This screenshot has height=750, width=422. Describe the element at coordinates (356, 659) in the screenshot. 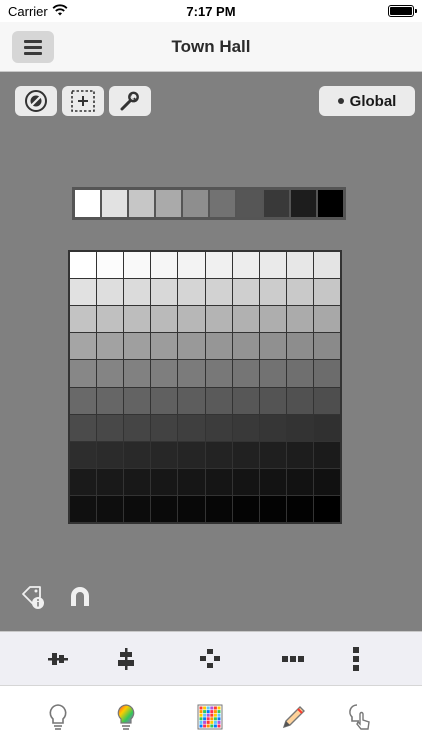

I see `more-vertical-icon` at that location.